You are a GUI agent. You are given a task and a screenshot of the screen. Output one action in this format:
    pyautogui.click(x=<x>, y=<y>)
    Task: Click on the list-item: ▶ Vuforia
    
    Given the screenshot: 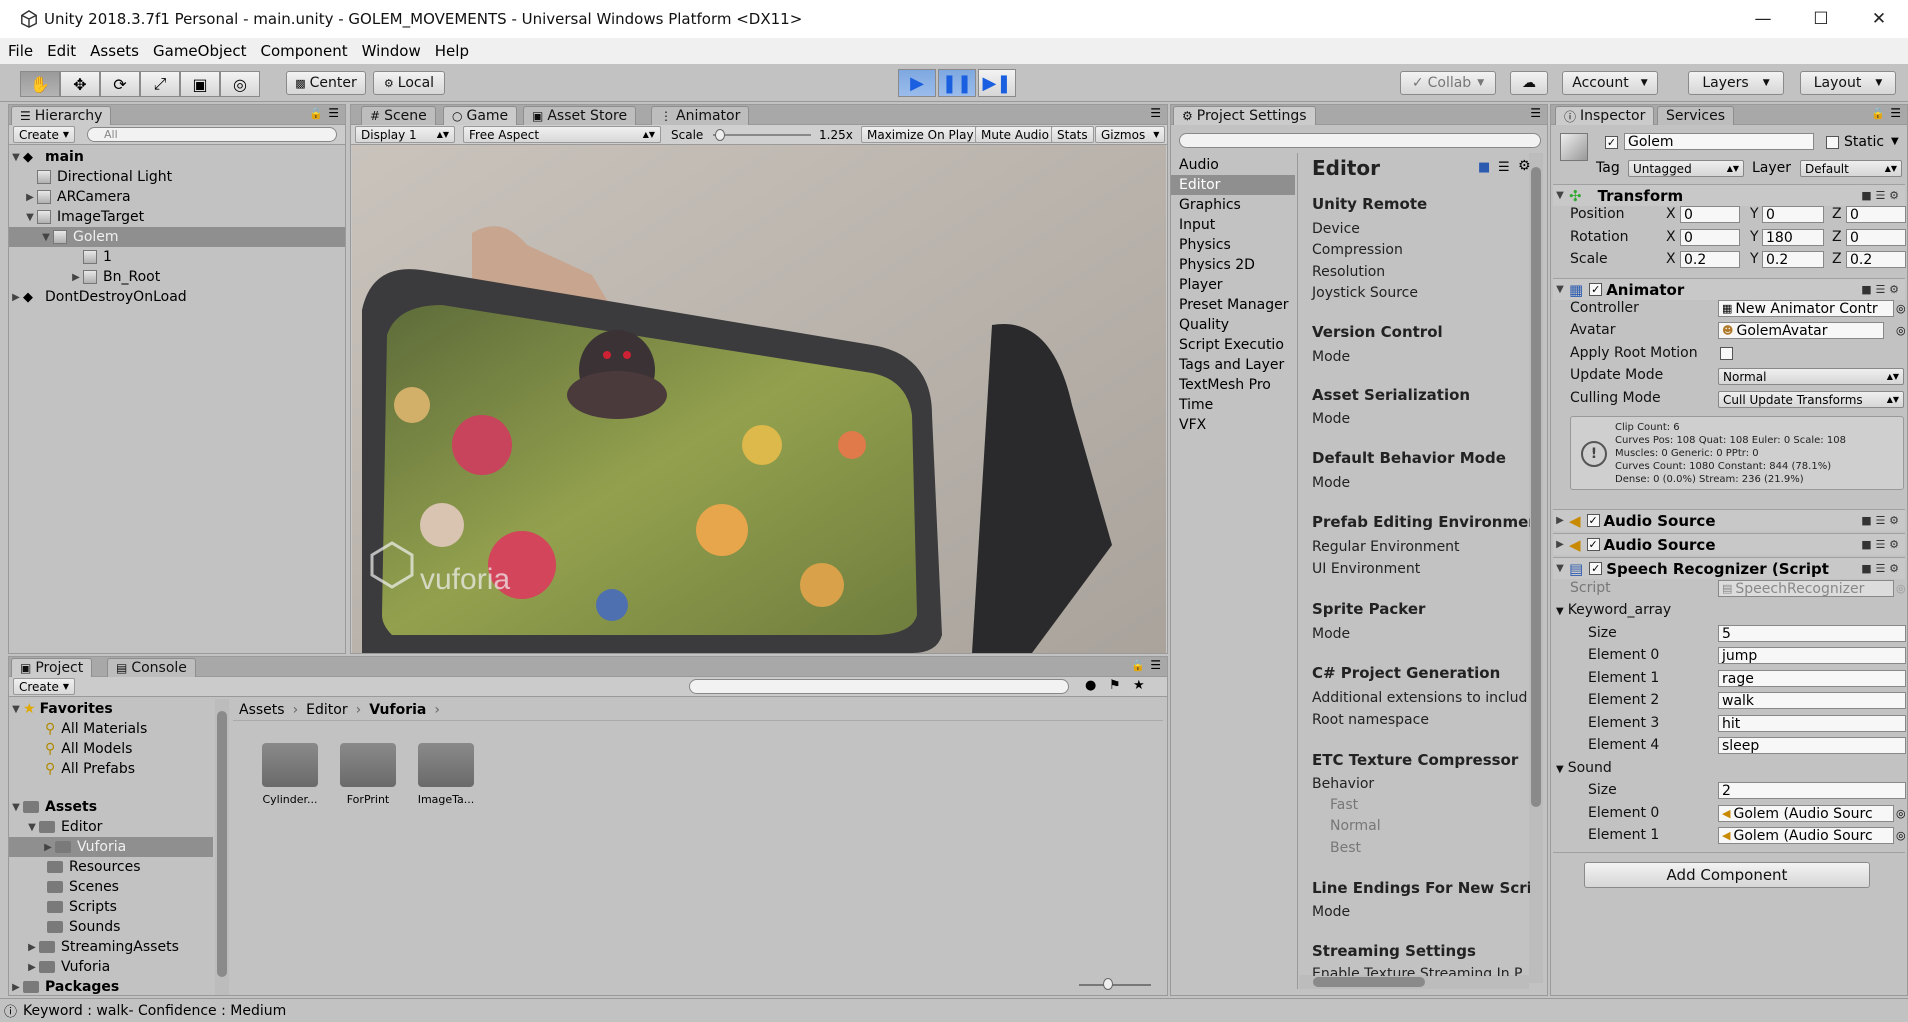 What is the action you would take?
    pyautogui.click(x=111, y=967)
    